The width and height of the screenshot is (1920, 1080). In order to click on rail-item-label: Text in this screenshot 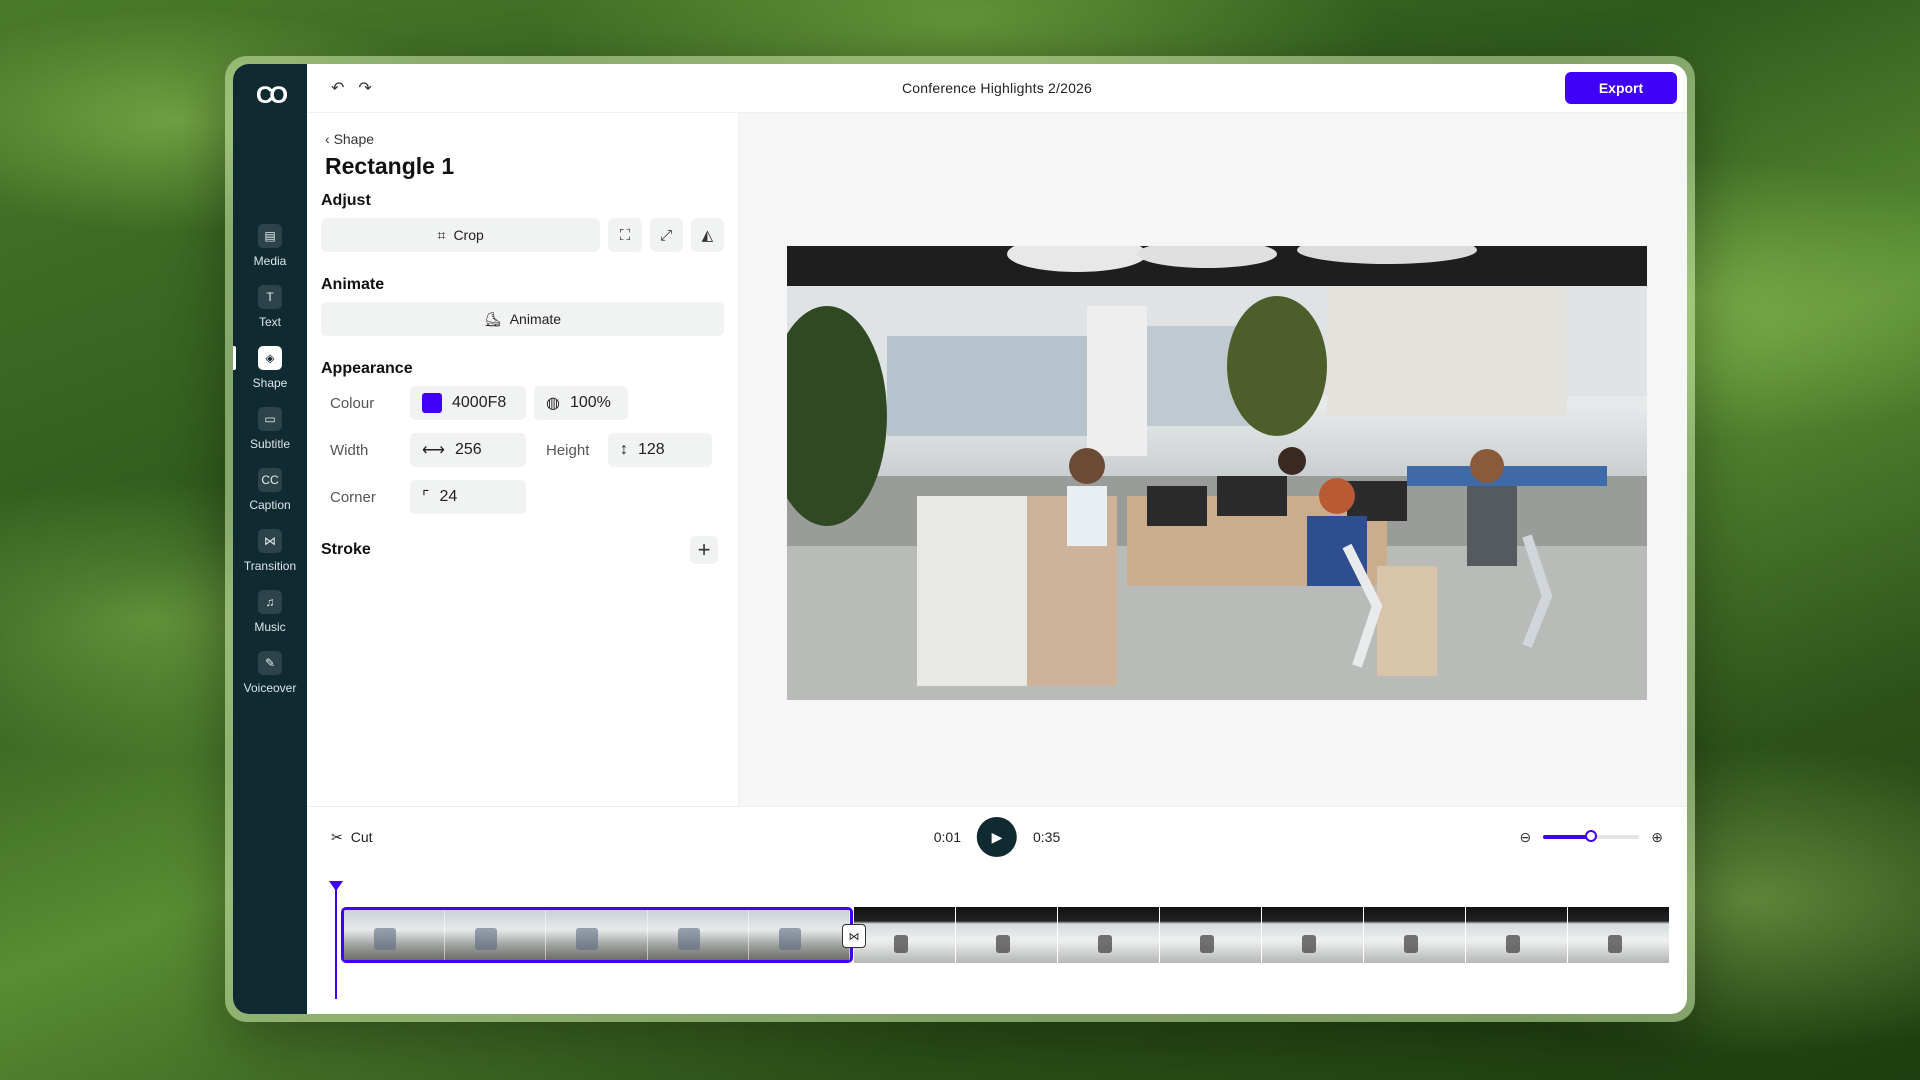, I will do `click(269, 322)`.